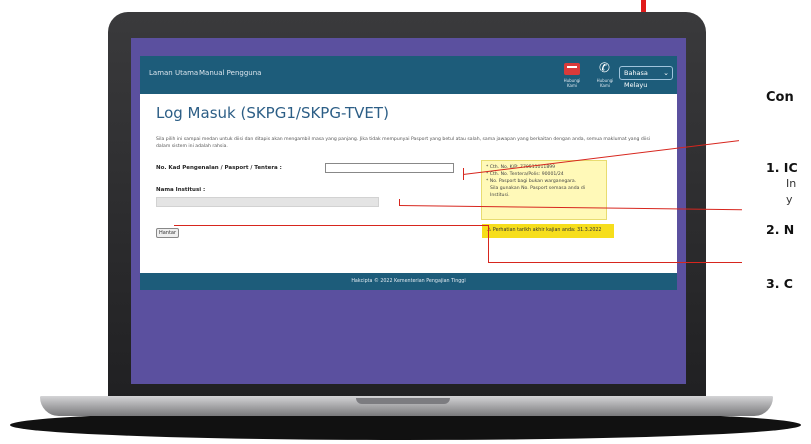  What do you see at coordinates (500, 195) in the screenshot?
I see `hint-line: Institusi.` at bounding box center [500, 195].